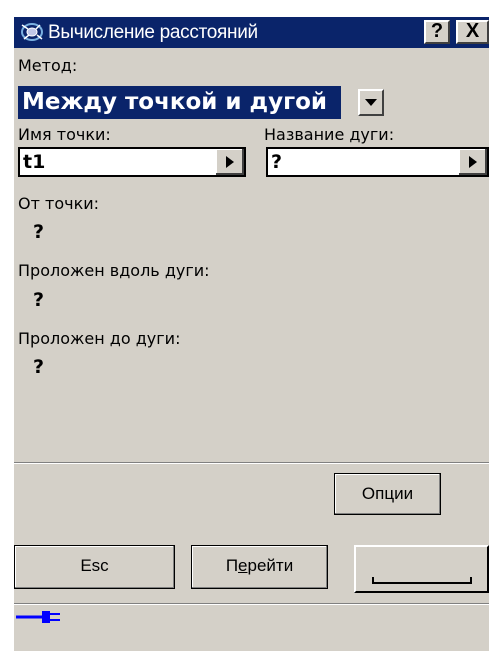 The image size is (489, 651). I want to click on help-button: ?, so click(437, 32).